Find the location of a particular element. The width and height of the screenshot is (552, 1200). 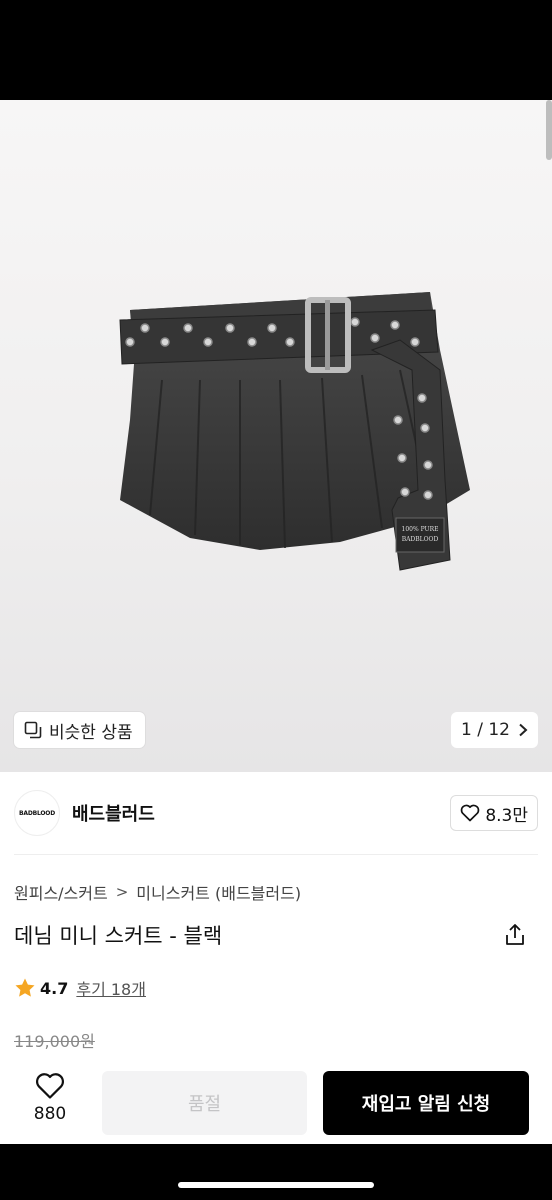

similar-products-button: 비슷한 상품 is located at coordinates (79, 730).